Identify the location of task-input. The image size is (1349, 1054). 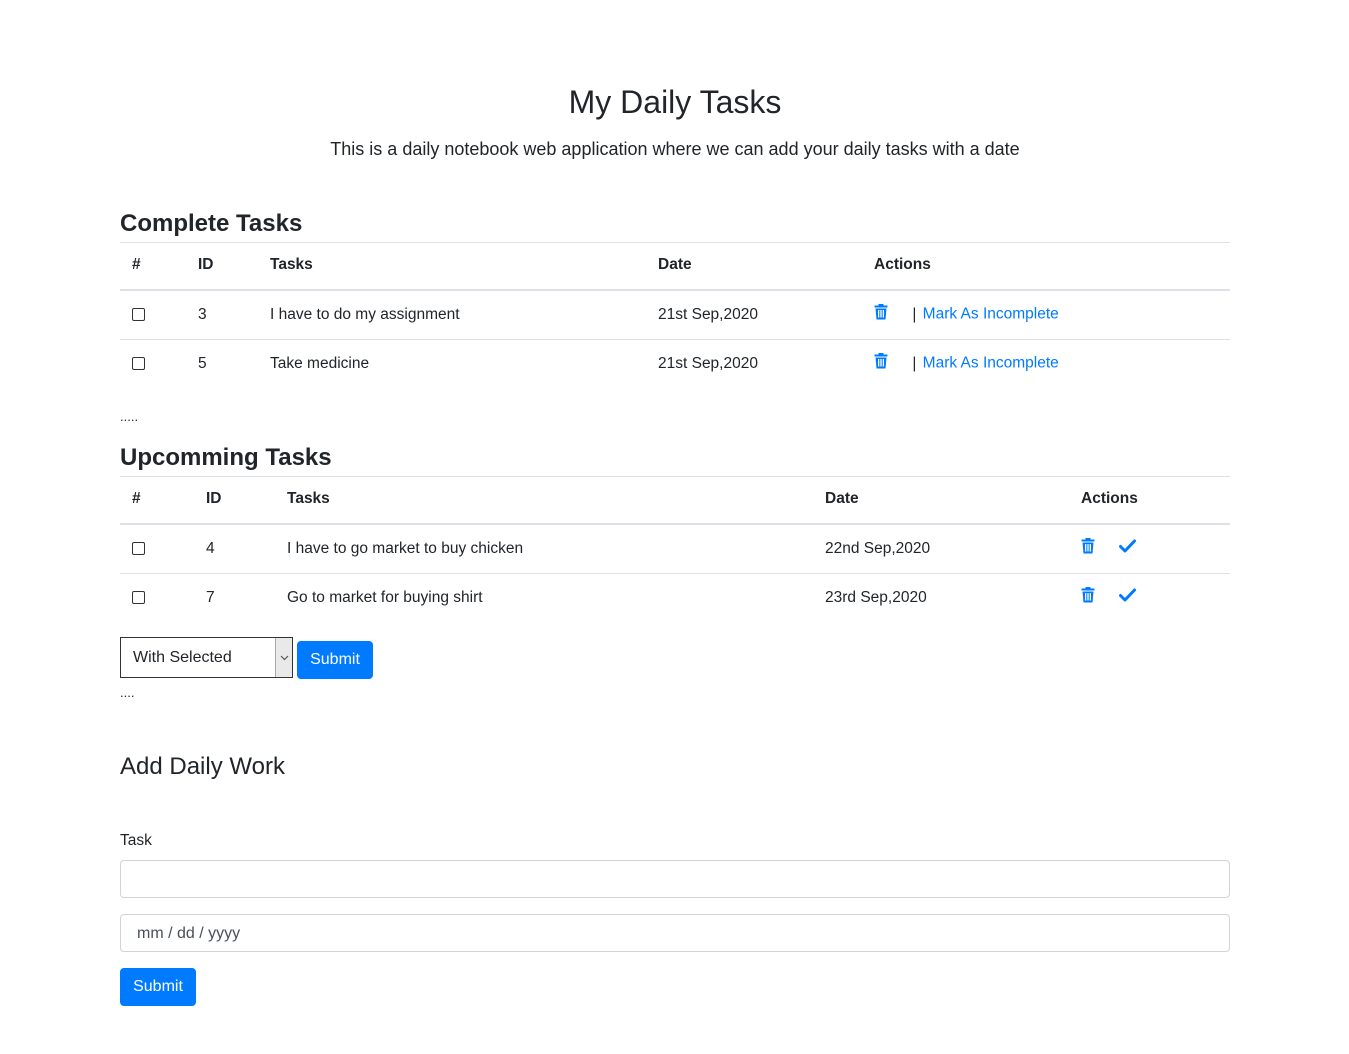
(675, 879).